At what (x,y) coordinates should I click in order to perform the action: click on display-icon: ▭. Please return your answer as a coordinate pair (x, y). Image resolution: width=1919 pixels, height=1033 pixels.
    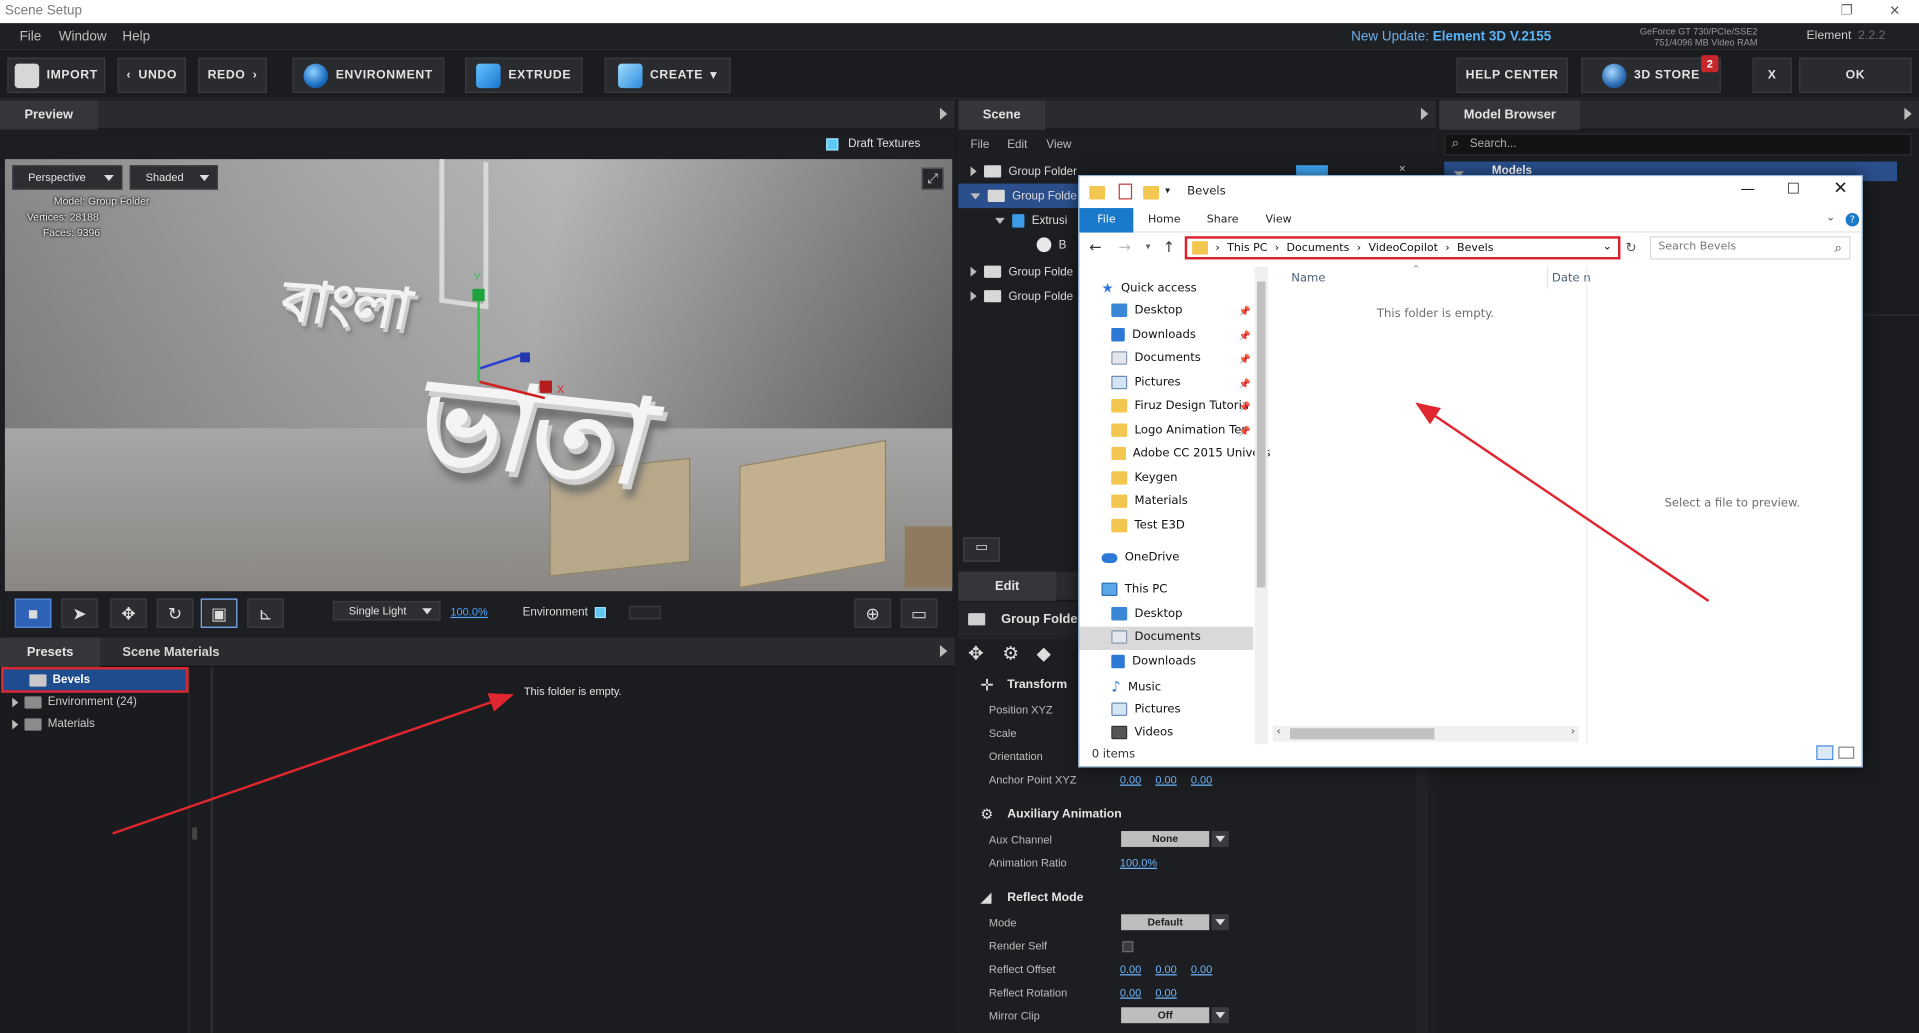
    Looking at the image, I should click on (919, 613).